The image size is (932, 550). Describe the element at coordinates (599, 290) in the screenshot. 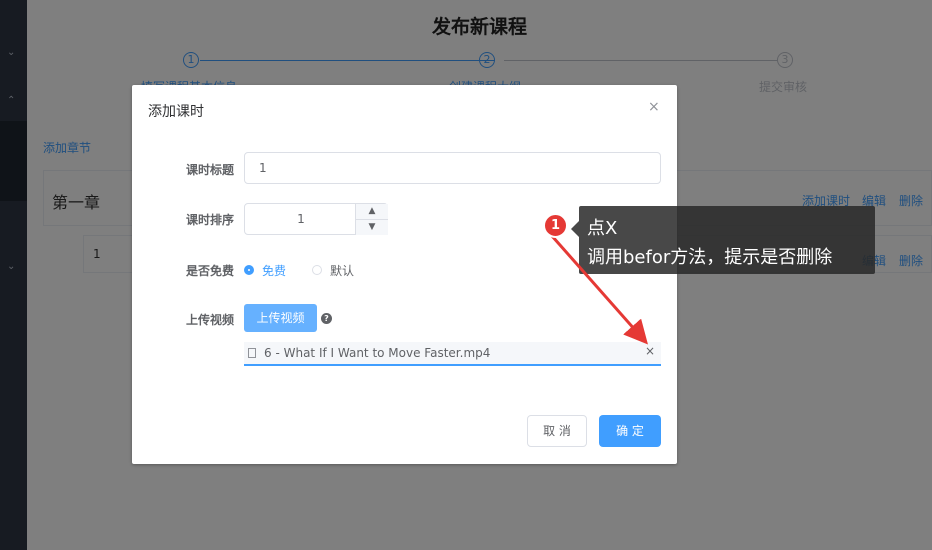

I see `annotation-arrow` at that location.